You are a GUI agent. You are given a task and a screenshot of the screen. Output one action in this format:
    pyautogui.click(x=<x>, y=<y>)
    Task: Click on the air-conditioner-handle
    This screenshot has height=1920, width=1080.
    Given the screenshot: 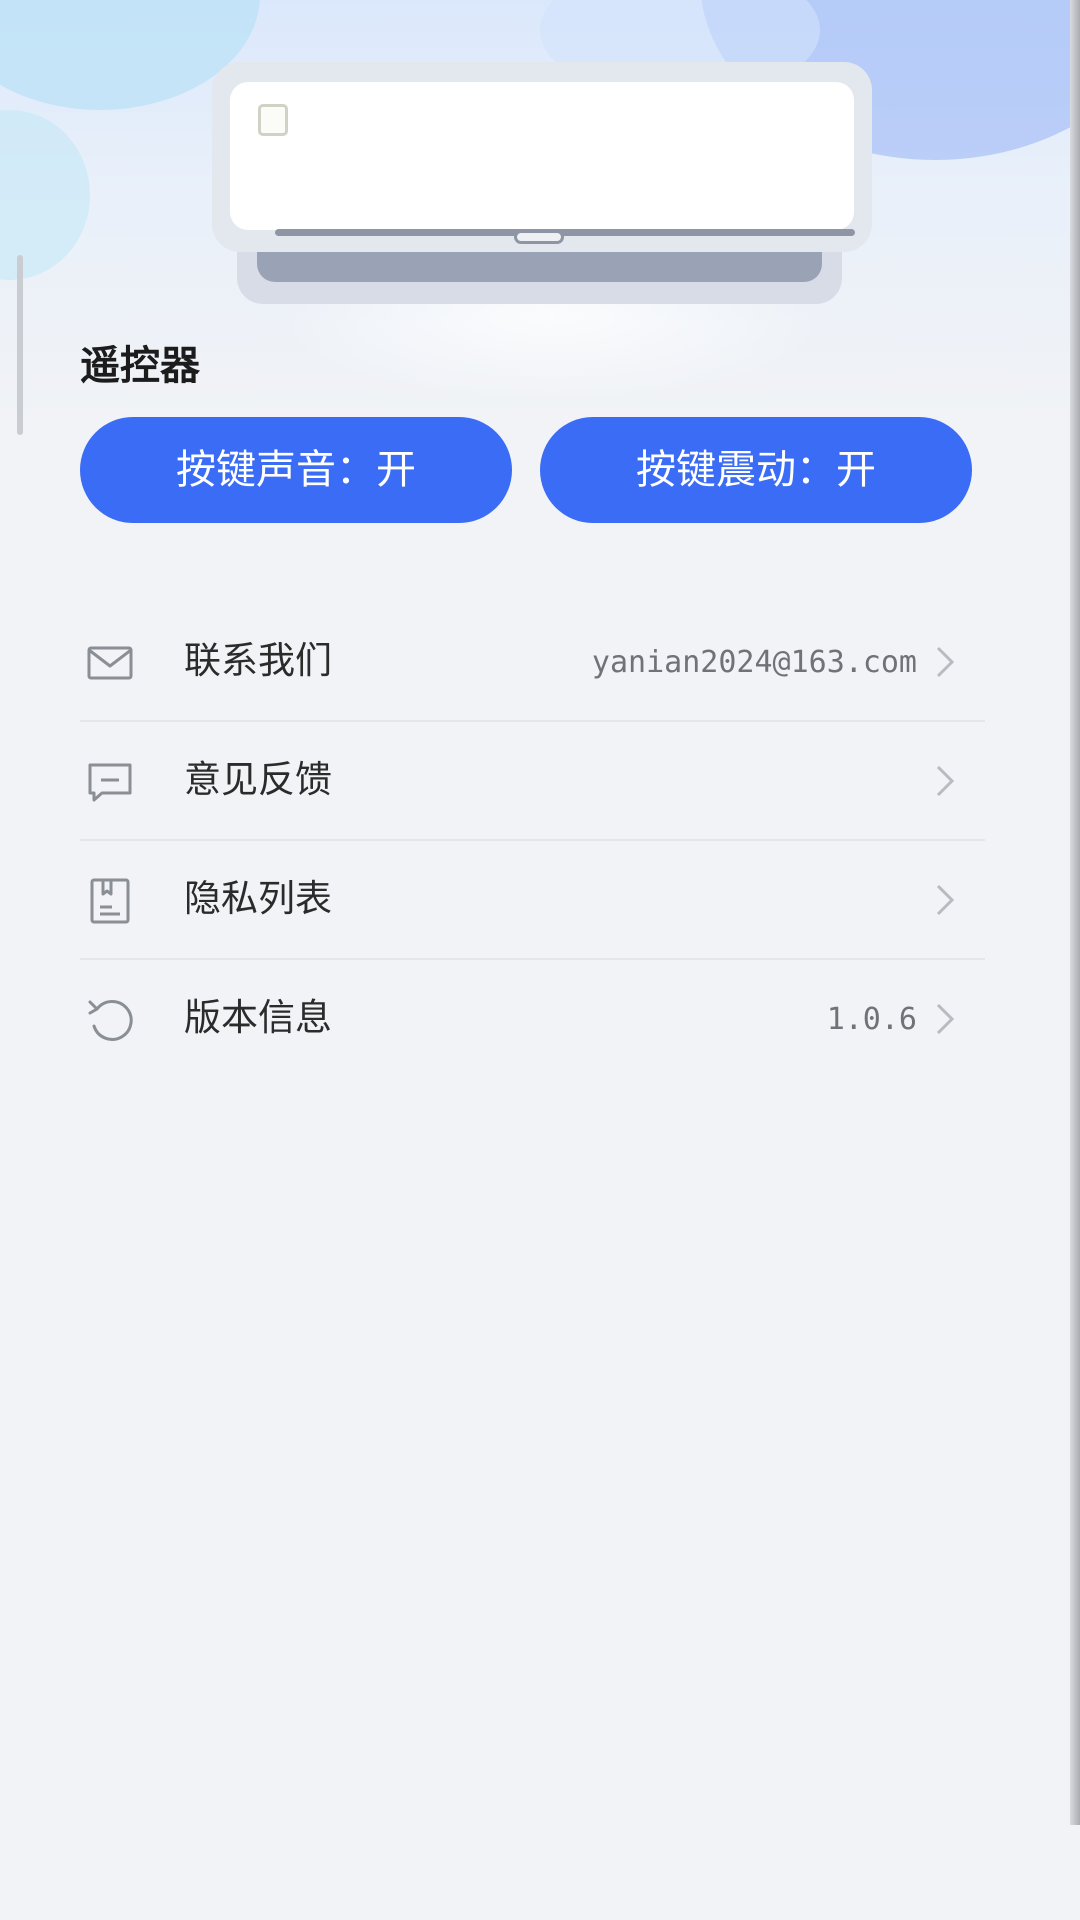 What is the action you would take?
    pyautogui.click(x=539, y=237)
    